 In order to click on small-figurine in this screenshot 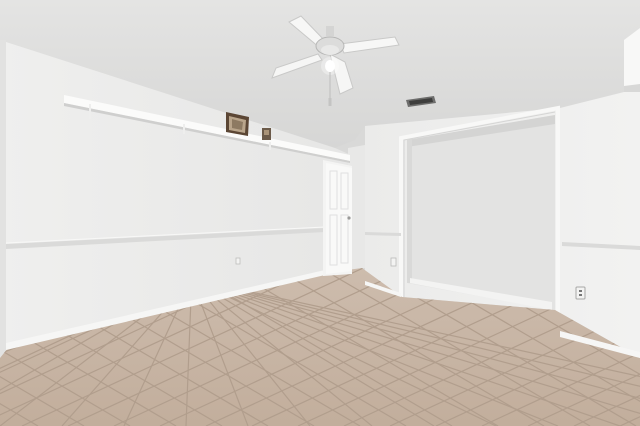, I will do `click(266, 134)`.